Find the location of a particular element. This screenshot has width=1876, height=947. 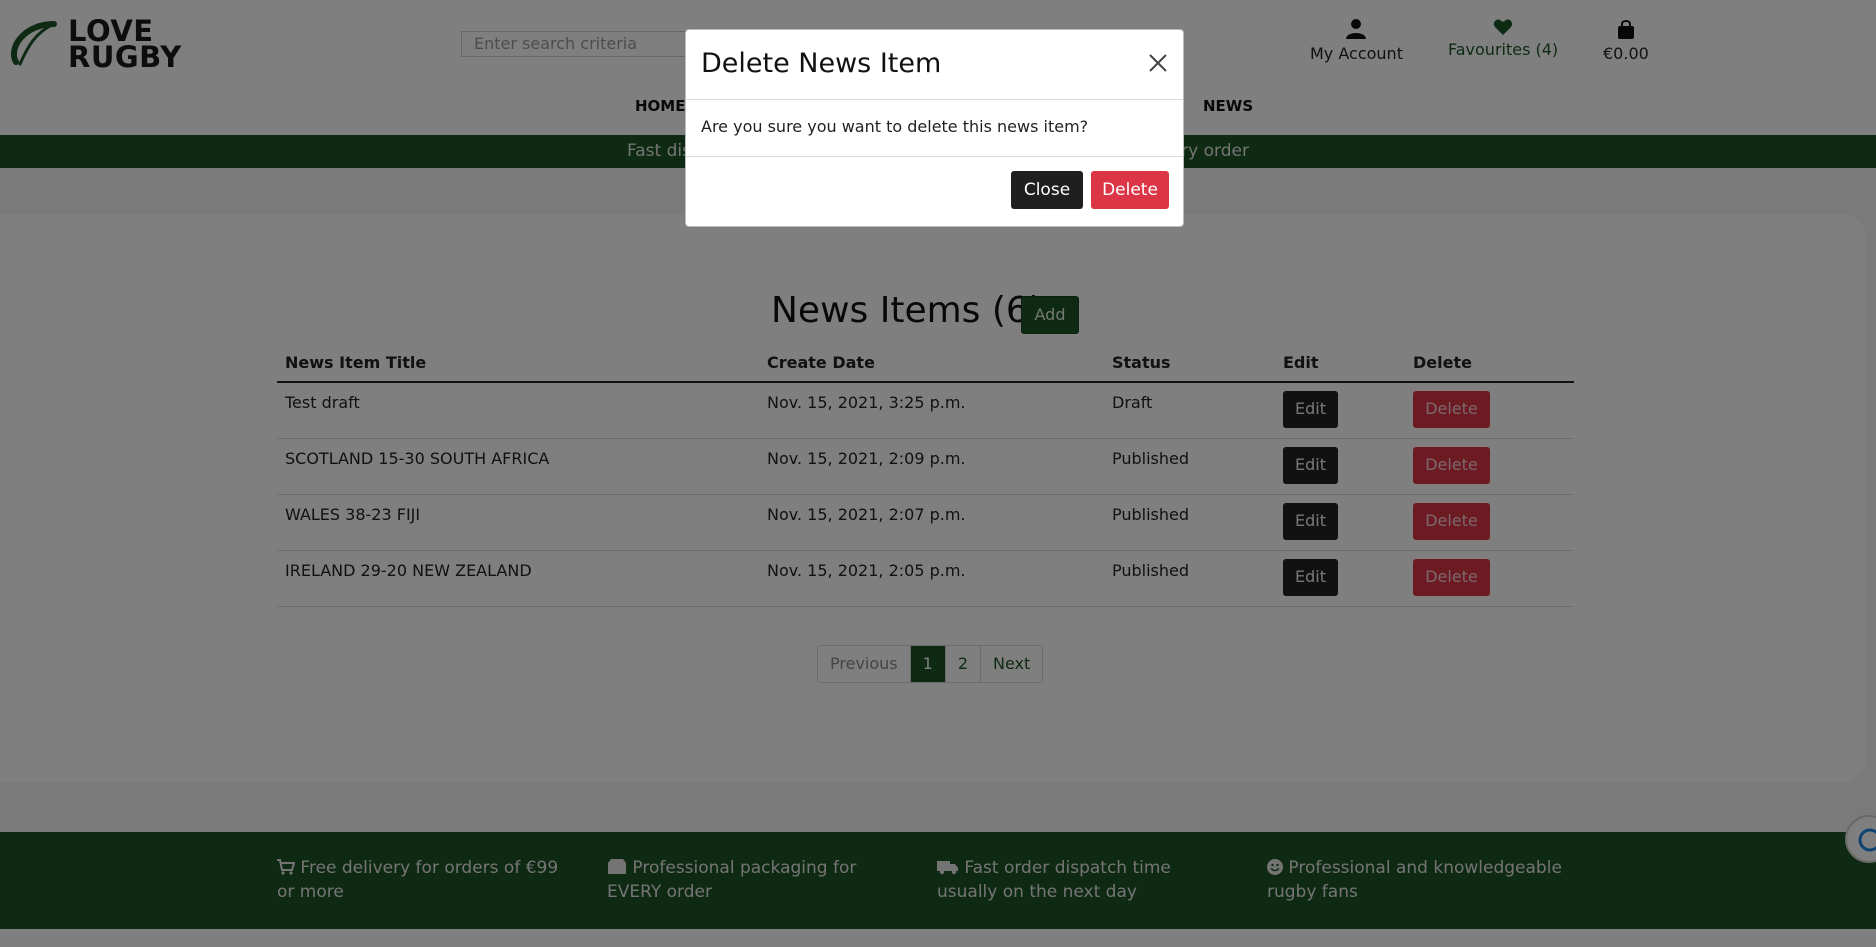

modal-delete-button: Delete is located at coordinates (1130, 190).